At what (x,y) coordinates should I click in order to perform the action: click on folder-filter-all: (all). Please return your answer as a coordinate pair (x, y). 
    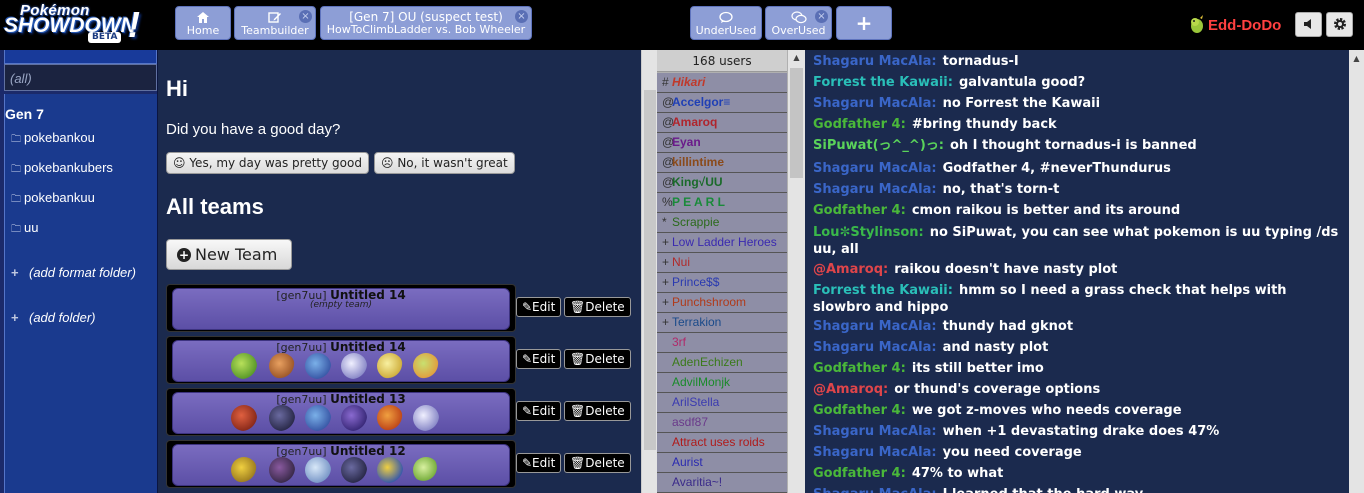
    Looking at the image, I should click on (80, 77).